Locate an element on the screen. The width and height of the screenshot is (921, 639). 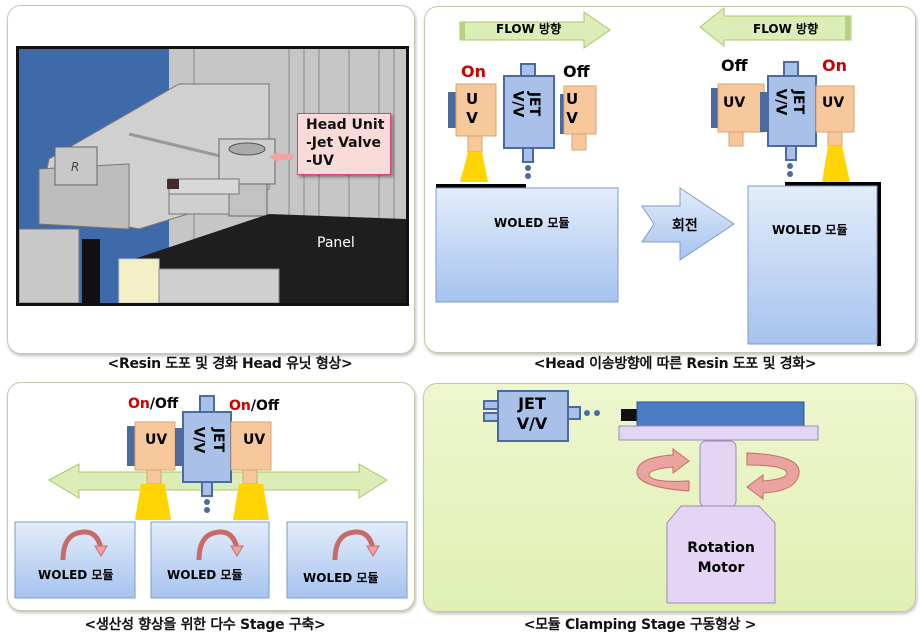
module-label-left: WOLED 모듈 is located at coordinates (532, 223).